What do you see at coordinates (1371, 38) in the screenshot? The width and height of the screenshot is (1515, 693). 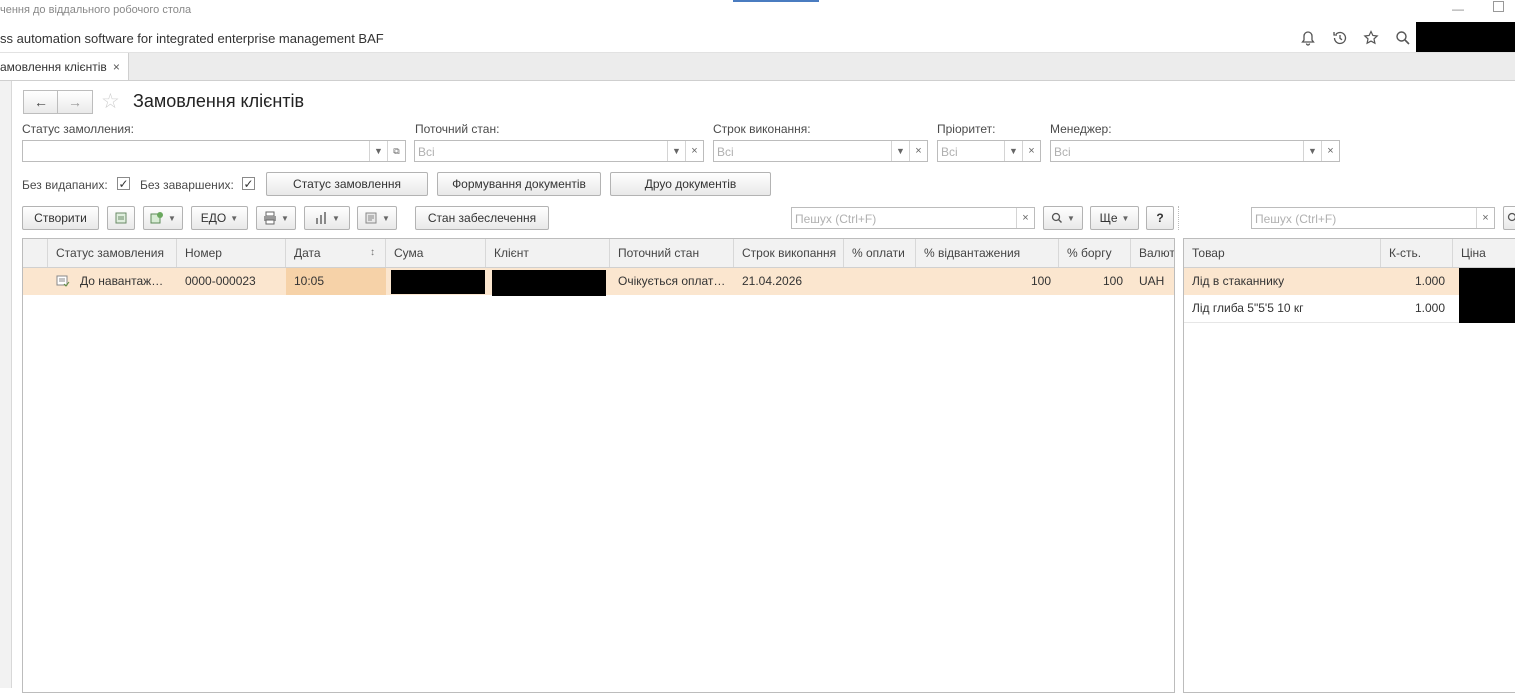 I see `star-icon` at bounding box center [1371, 38].